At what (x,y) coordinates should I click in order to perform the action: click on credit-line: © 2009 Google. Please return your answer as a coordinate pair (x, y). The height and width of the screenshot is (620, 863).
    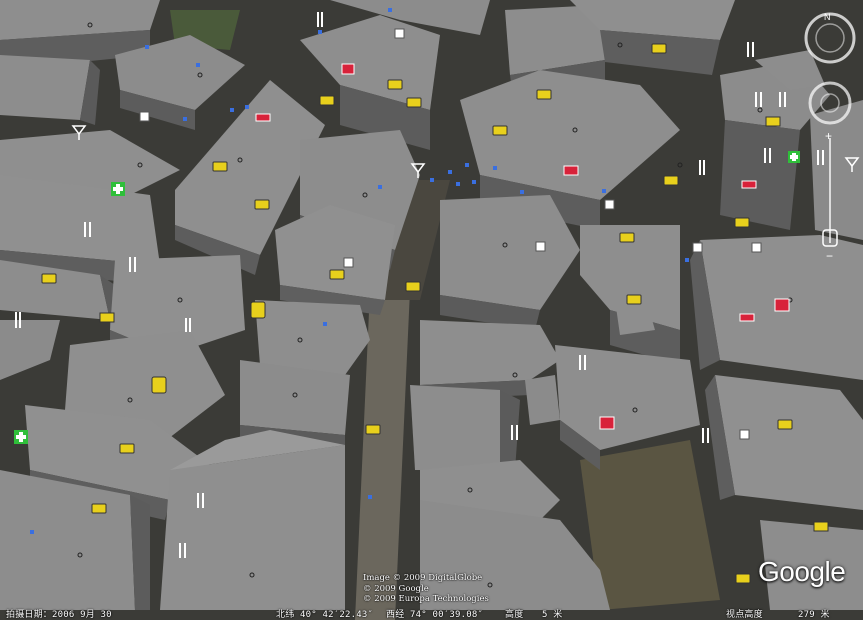
    Looking at the image, I should click on (396, 588).